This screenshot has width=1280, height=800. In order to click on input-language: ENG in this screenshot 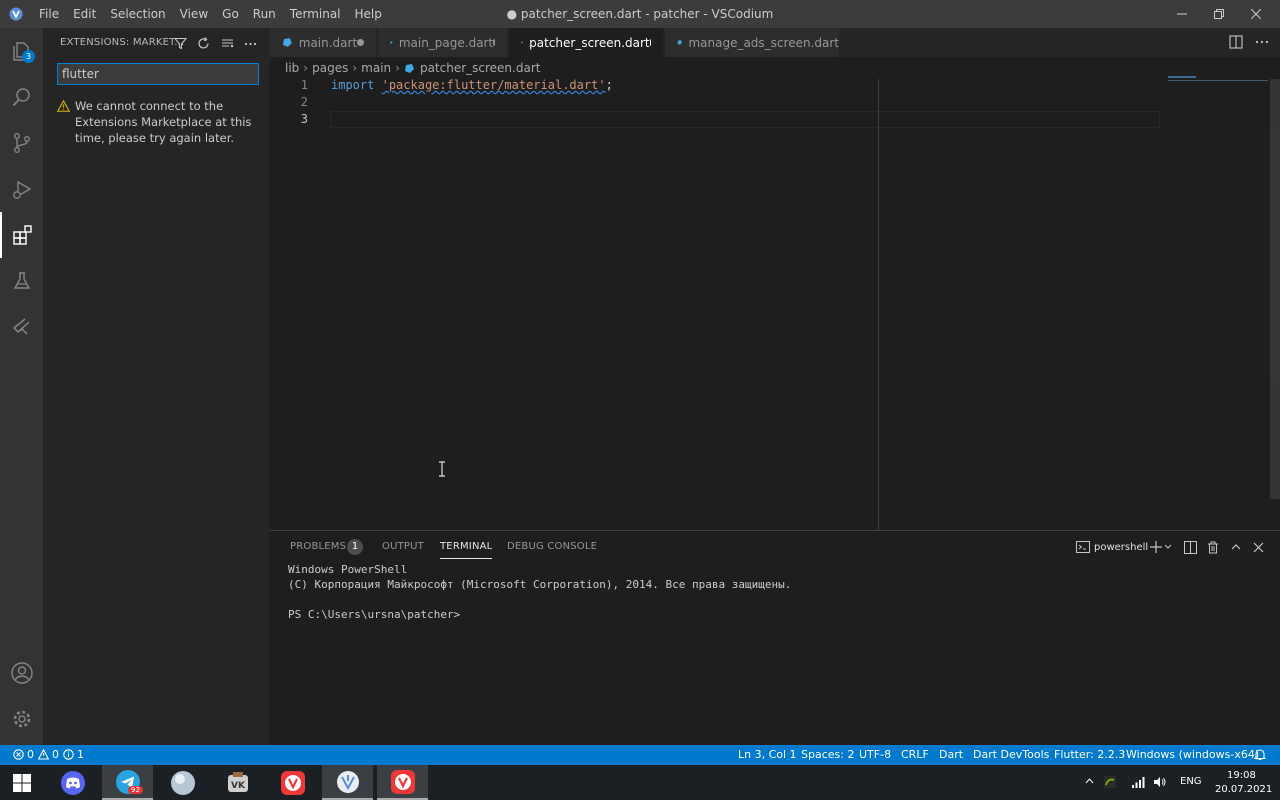, I will do `click(1191, 781)`.